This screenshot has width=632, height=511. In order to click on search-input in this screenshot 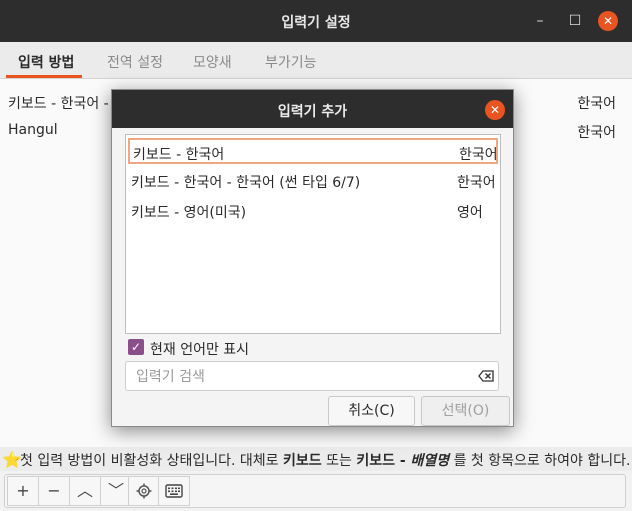, I will do `click(301, 377)`.